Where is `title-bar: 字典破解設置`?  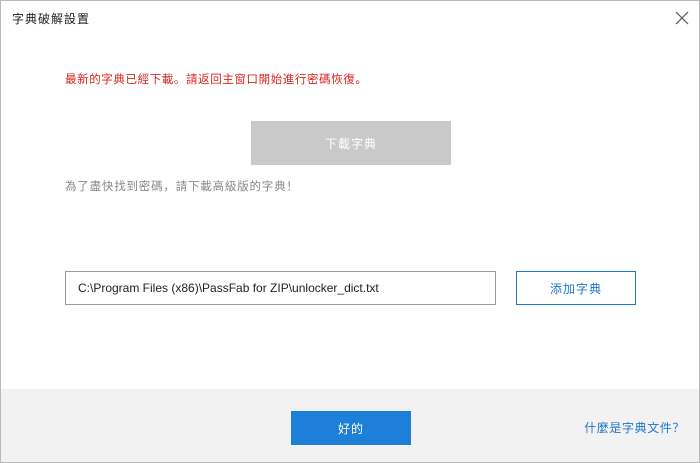
title-bar: 字典破解設置 is located at coordinates (350, 18).